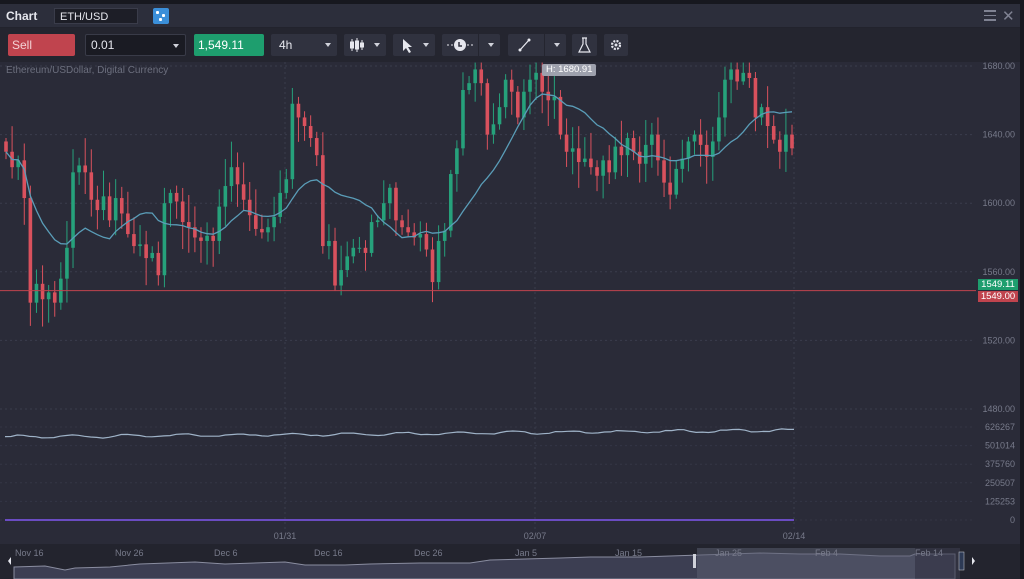 Image resolution: width=1024 pixels, height=579 pixels. Describe the element at coordinates (399, 433) in the screenshot. I see `volume-line` at that location.